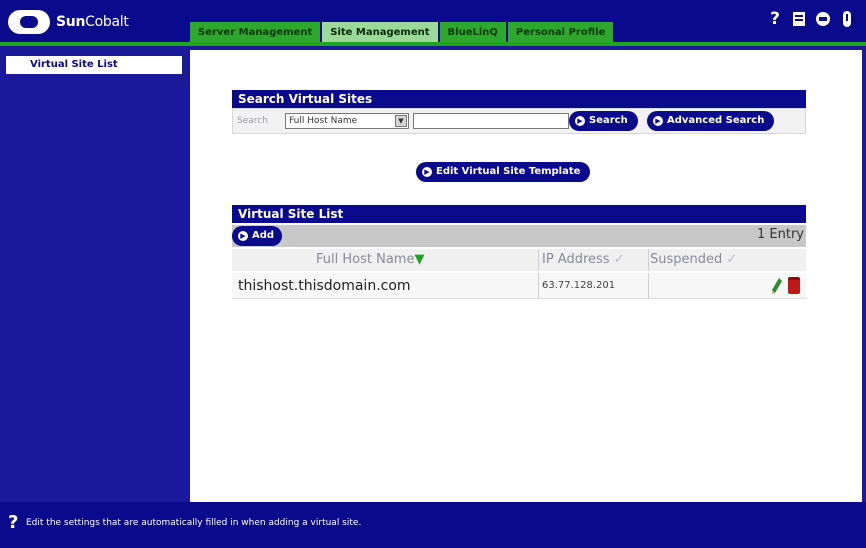  What do you see at coordinates (508, 171) in the screenshot?
I see `edit-template-button-label: Edit Virtual Site Template` at bounding box center [508, 171].